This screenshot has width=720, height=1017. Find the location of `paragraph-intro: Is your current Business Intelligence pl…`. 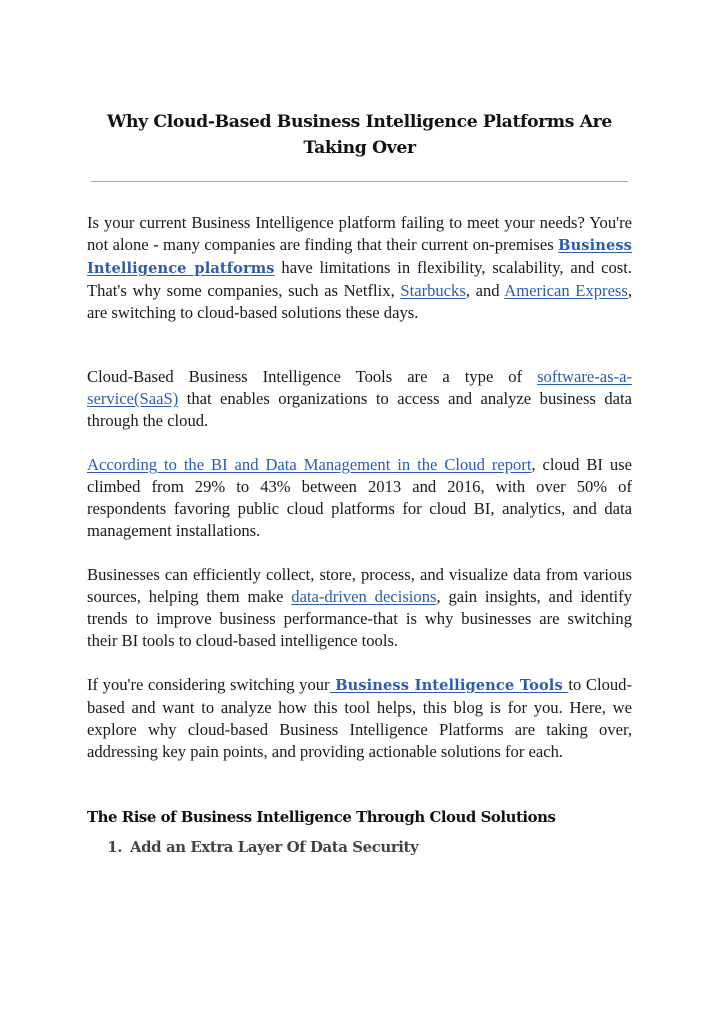

paragraph-intro: Is your current Business Intelligence pl… is located at coordinates (359, 268).